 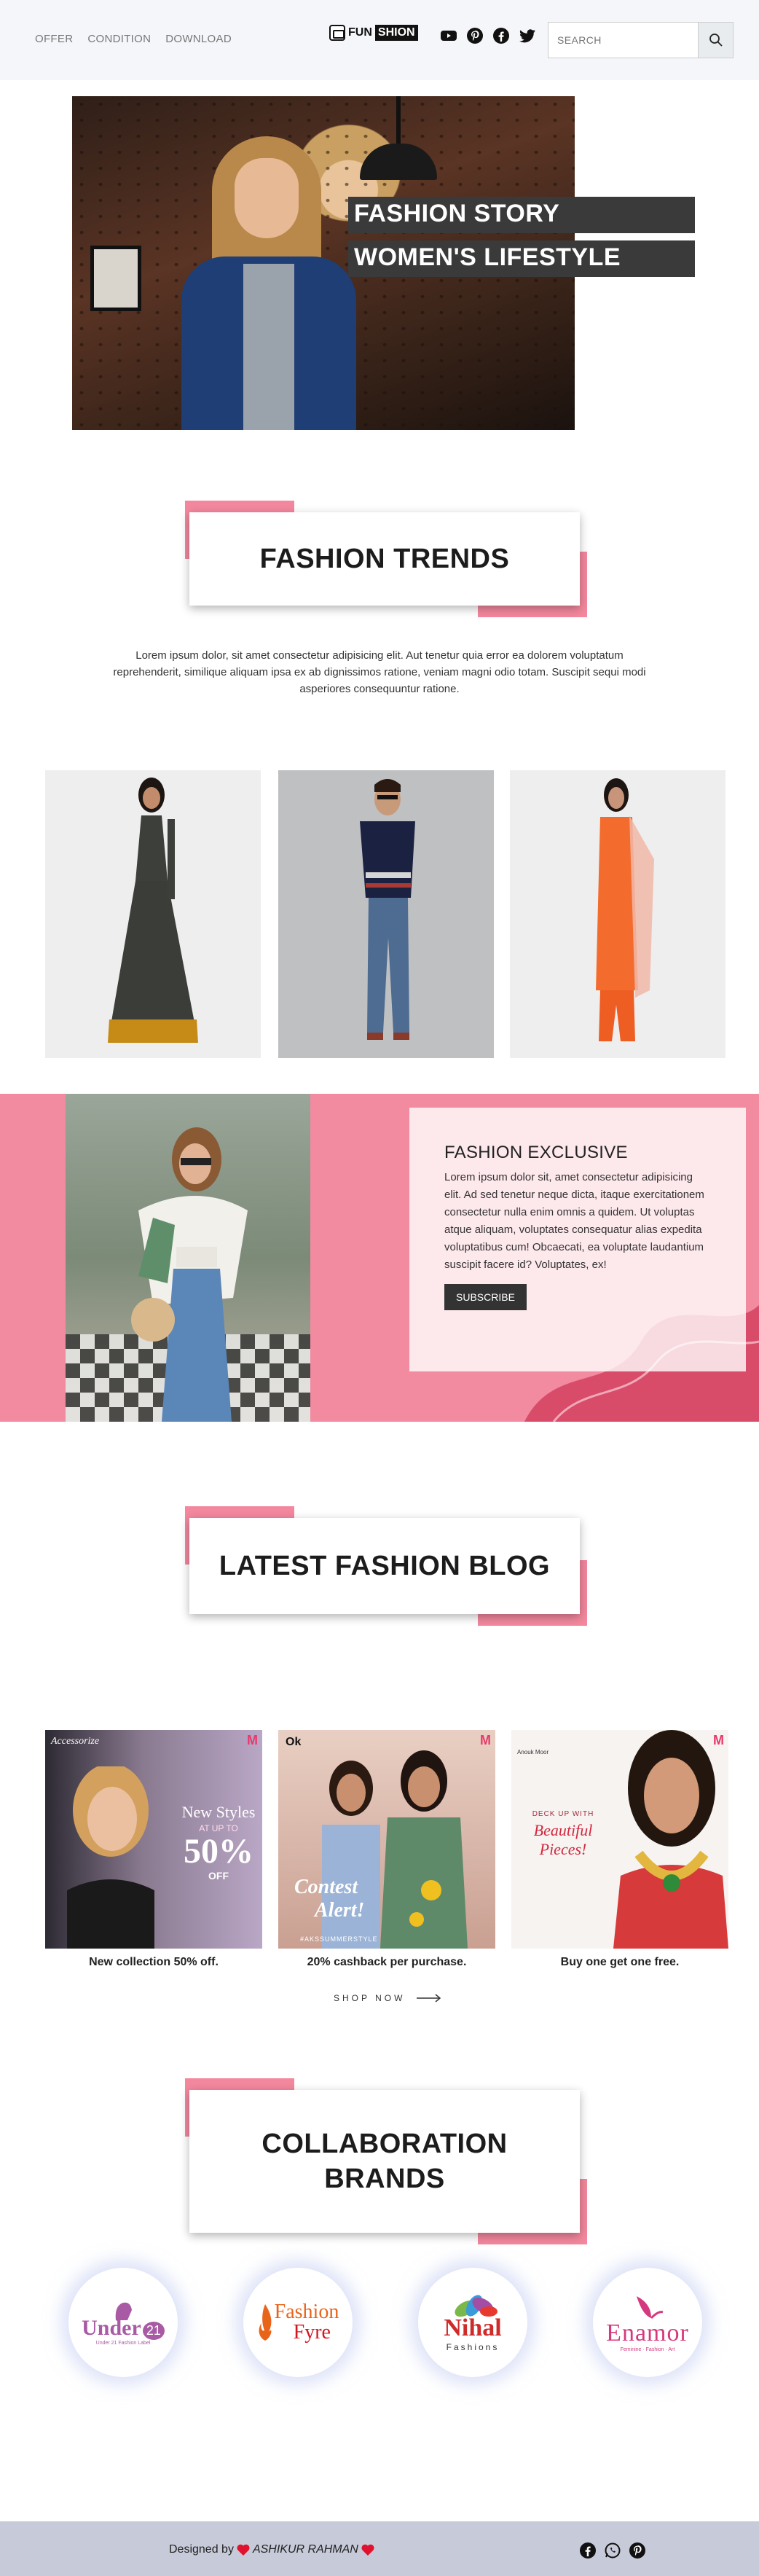 What do you see at coordinates (670, 1839) in the screenshot?
I see `blog-jewel-model-image` at bounding box center [670, 1839].